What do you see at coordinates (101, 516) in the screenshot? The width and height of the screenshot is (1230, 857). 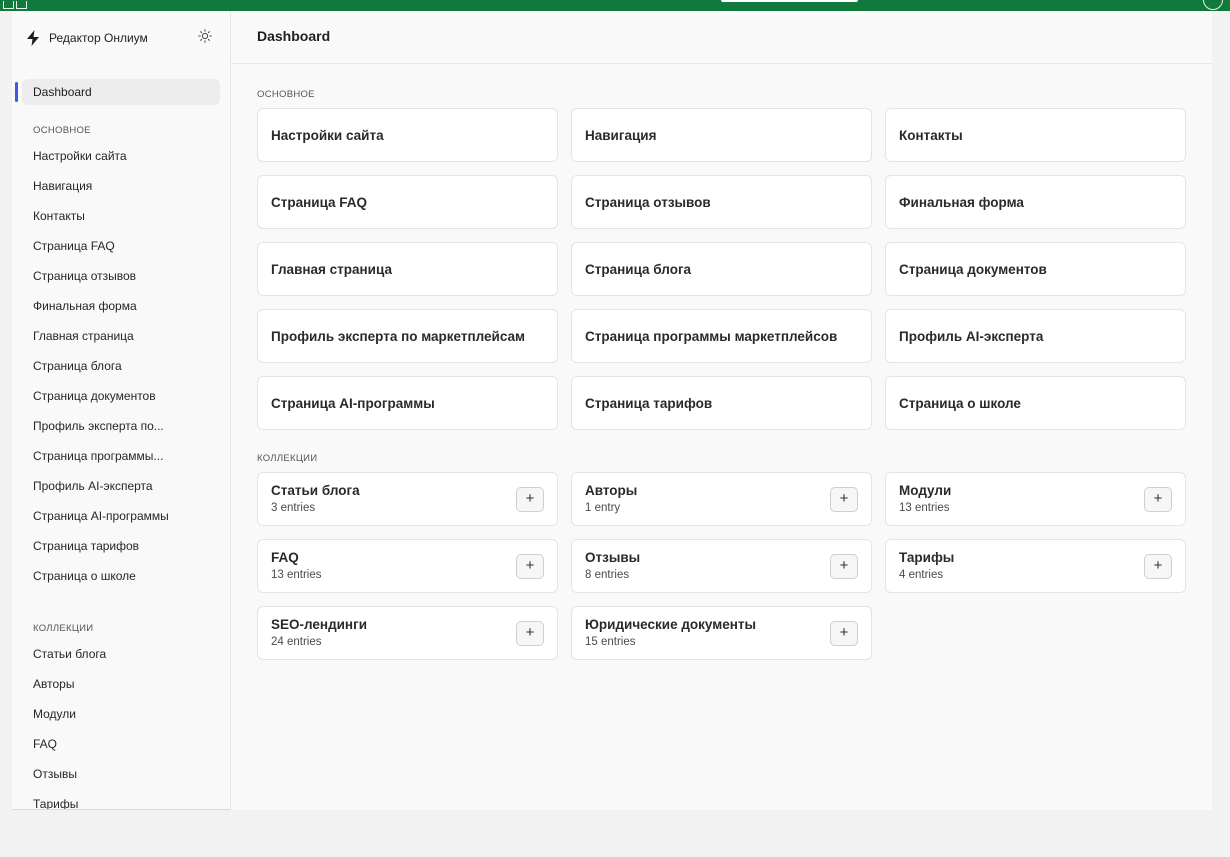 I see `sidebar-item: Страница AI-программы` at bounding box center [101, 516].